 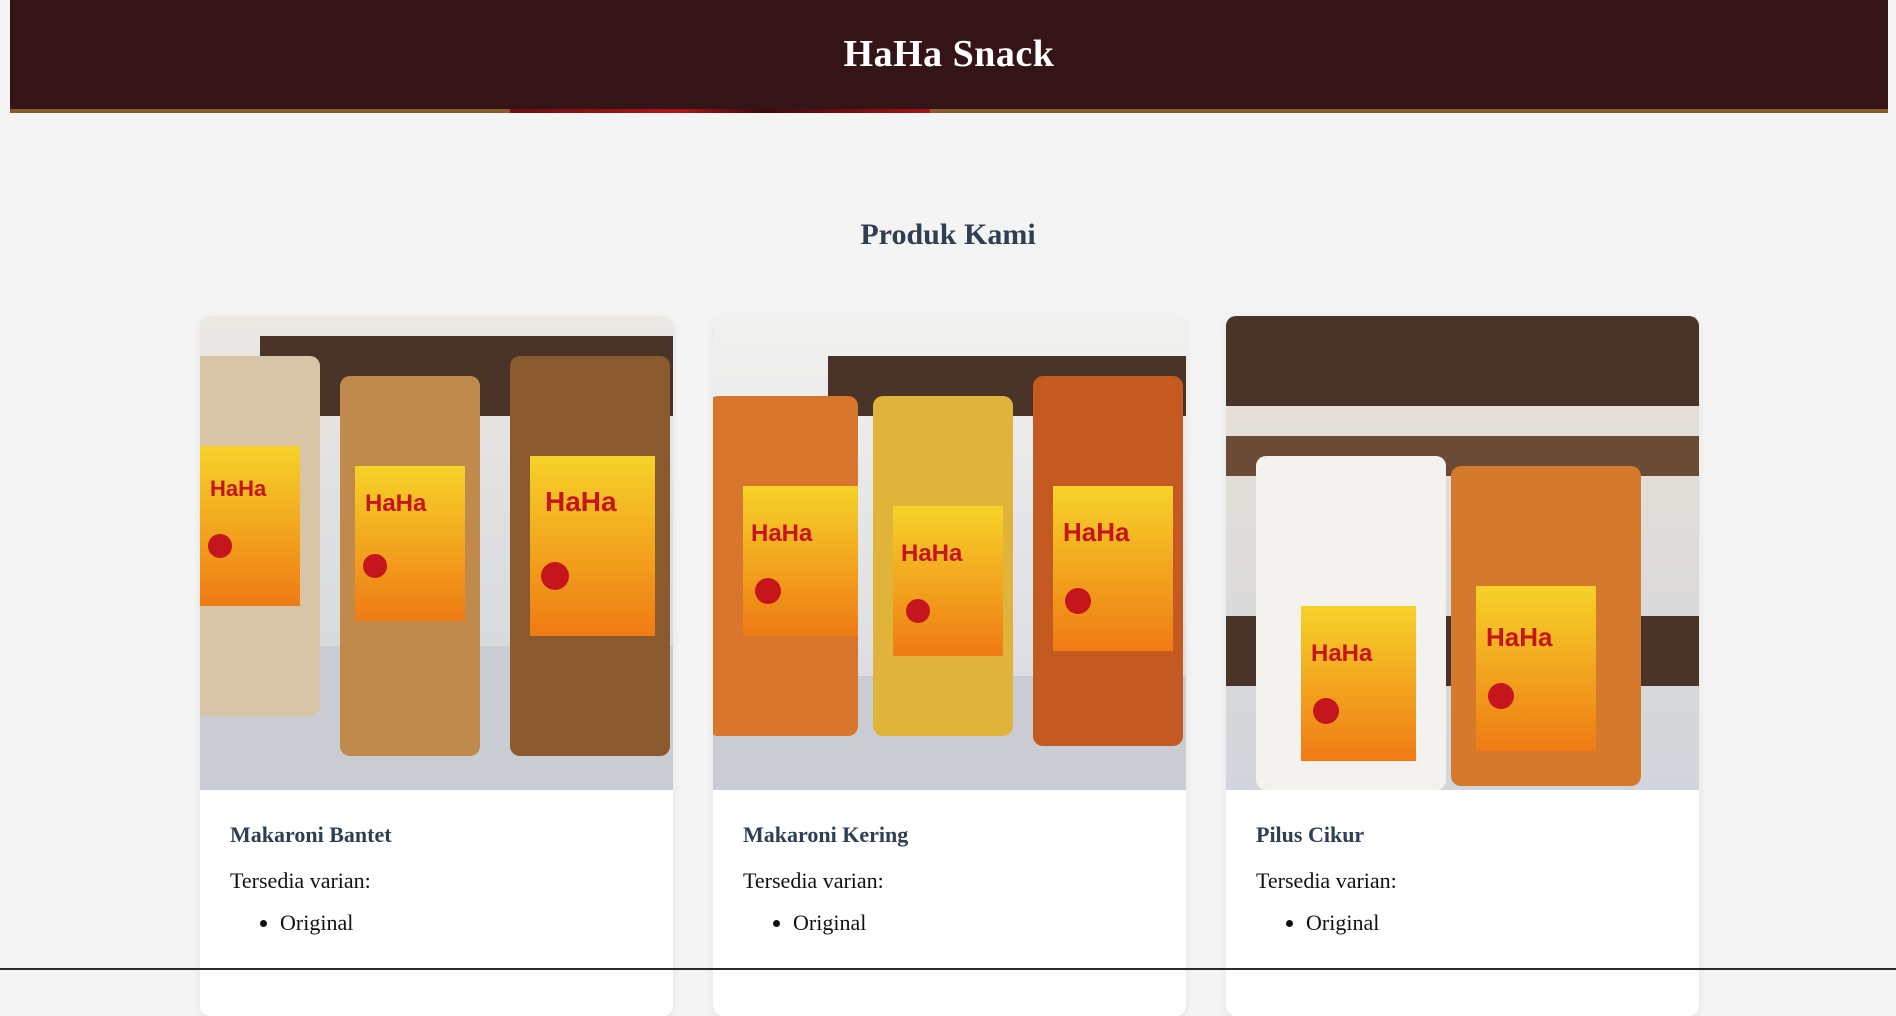 What do you see at coordinates (948, 234) in the screenshot?
I see `section-title: Produk Kami` at bounding box center [948, 234].